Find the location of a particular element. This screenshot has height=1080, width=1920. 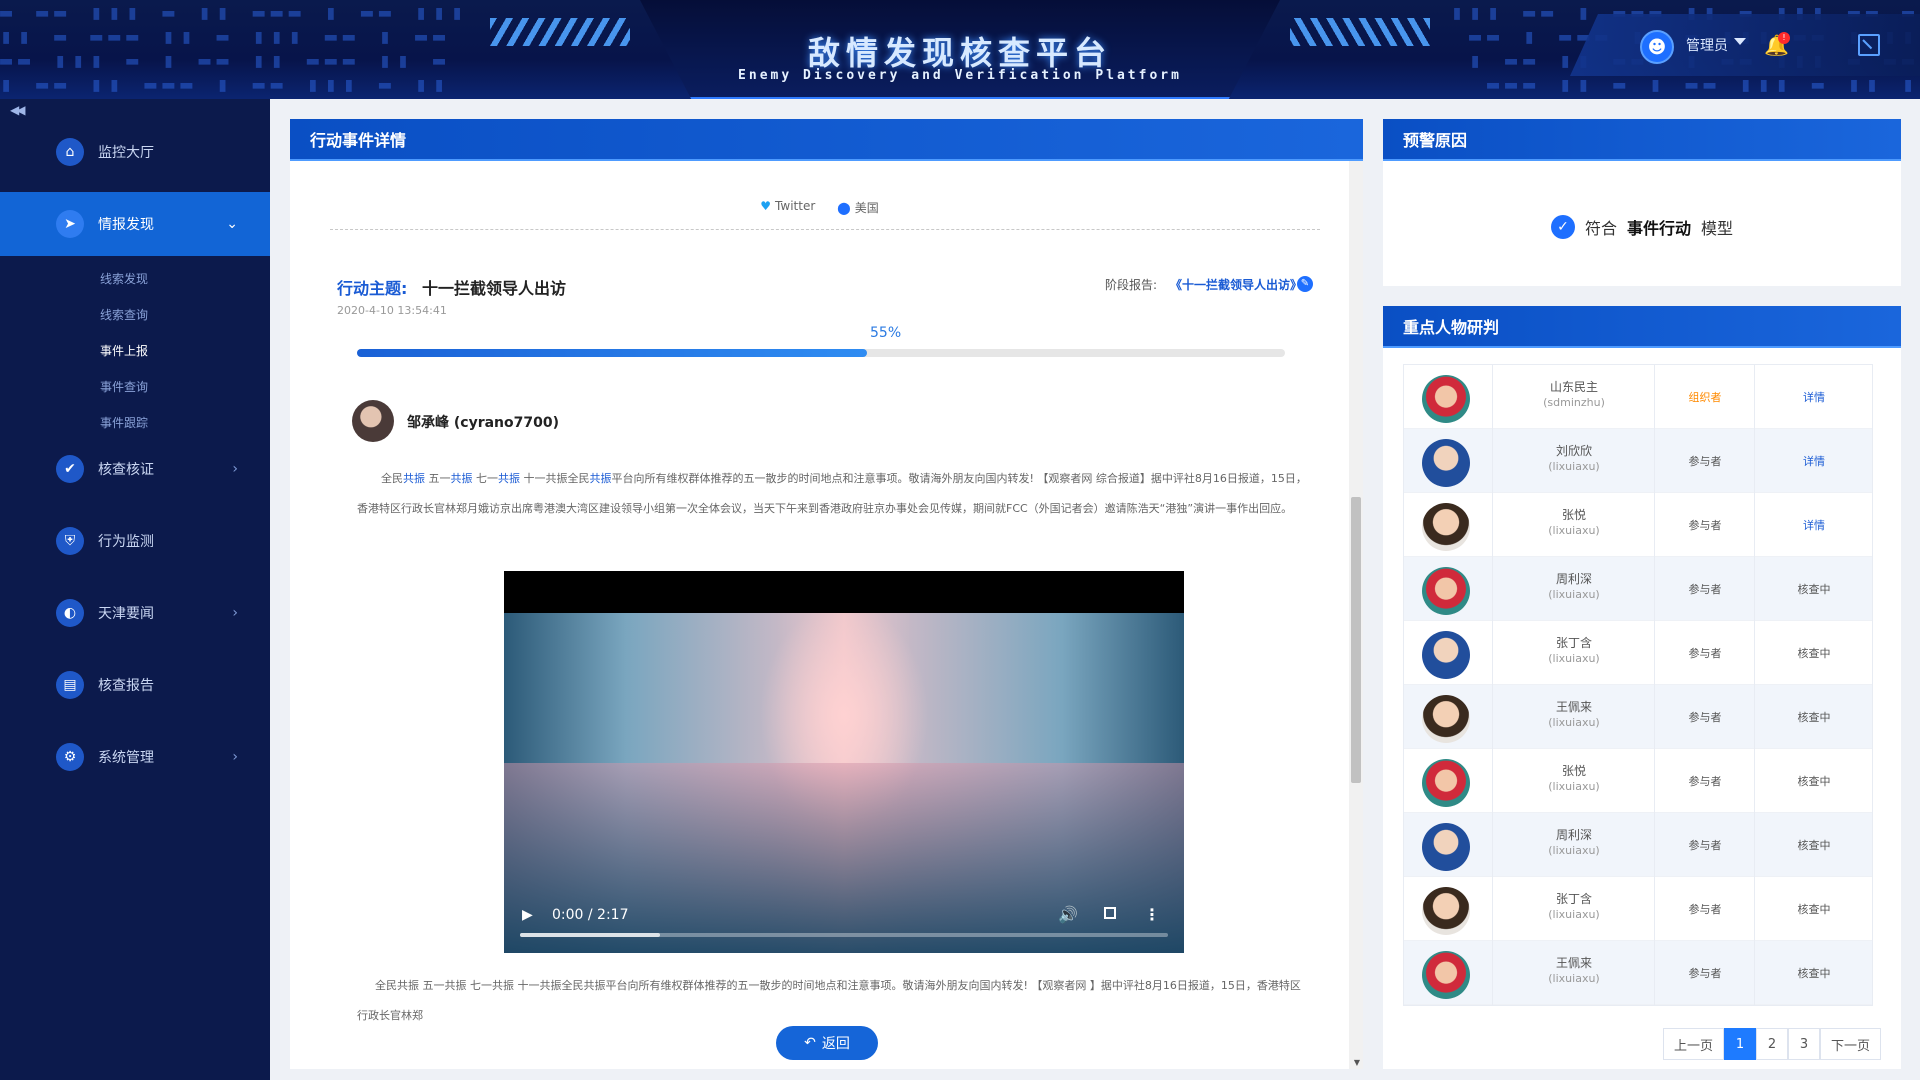

sidebar-subitem-event-track: 事件跟踪 is located at coordinates (124, 422).